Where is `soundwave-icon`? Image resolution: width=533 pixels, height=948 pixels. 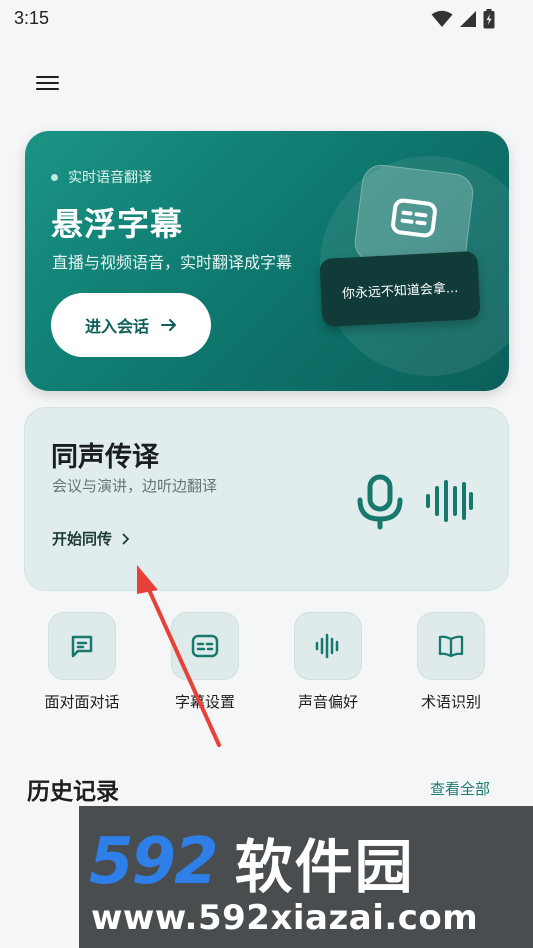
soundwave-icon is located at coordinates (449, 501).